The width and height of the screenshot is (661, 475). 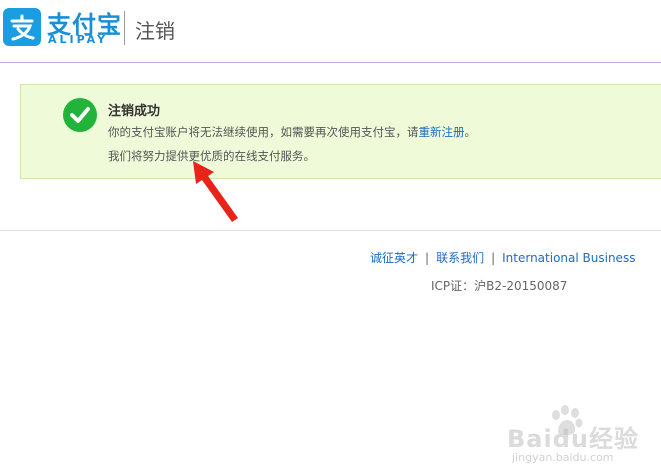 I want to click on footer-link-contact: 联系我们, so click(x=460, y=258).